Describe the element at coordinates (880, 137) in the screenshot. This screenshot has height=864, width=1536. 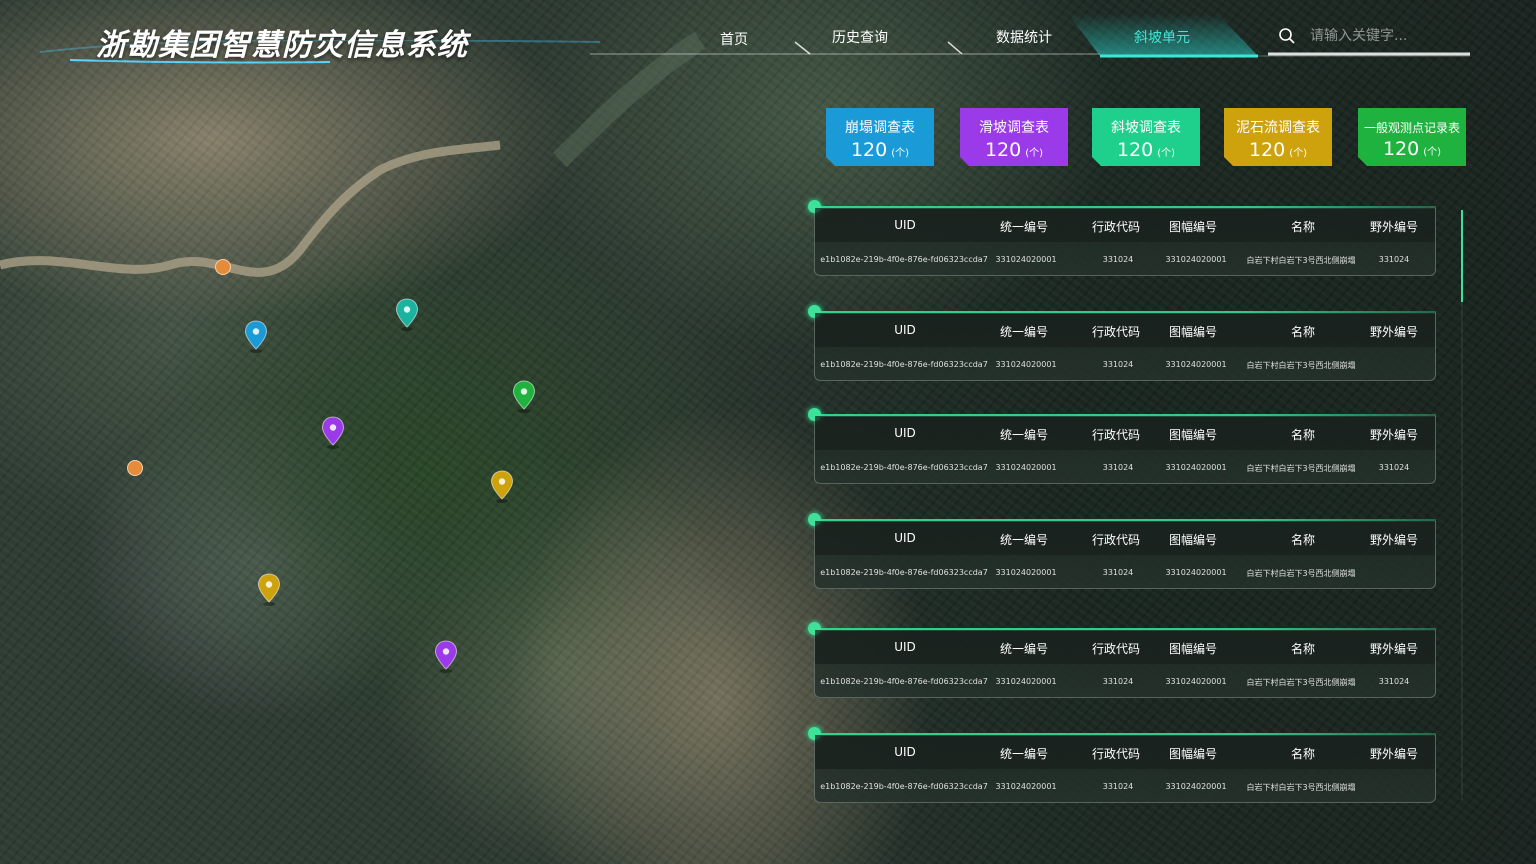
I see `card-collapse-survey: 崩塌调查表 120 (个)` at that location.